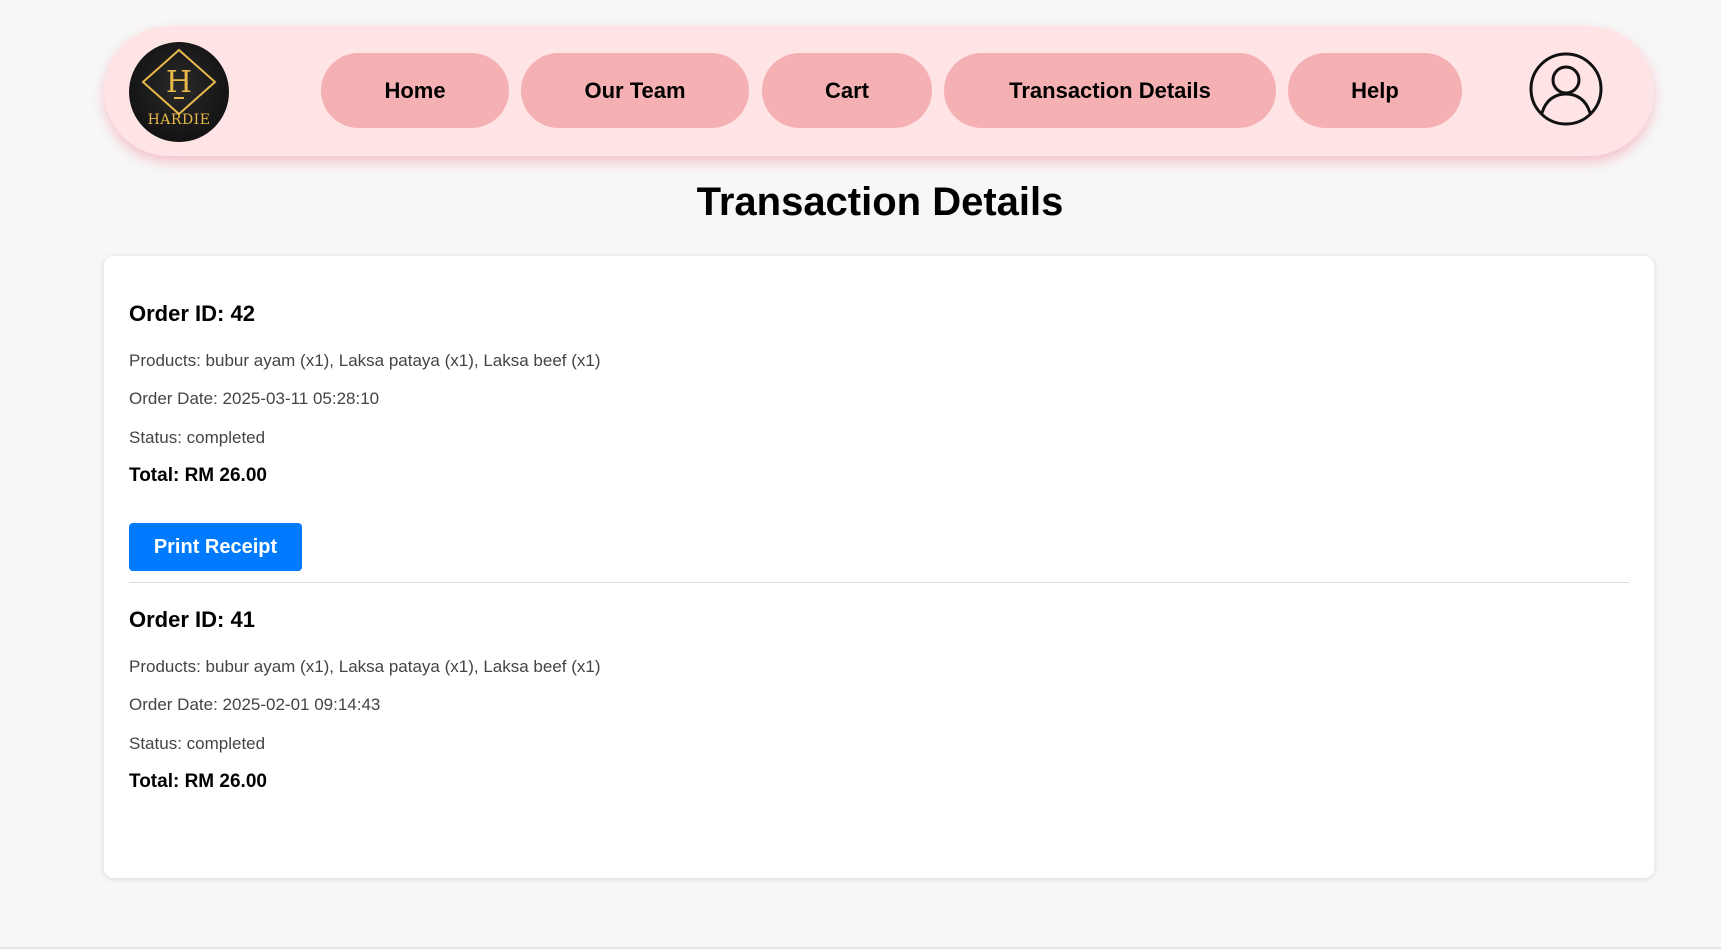 This screenshot has height=949, width=1721. I want to click on order-id: Order ID: 42, so click(192, 313).